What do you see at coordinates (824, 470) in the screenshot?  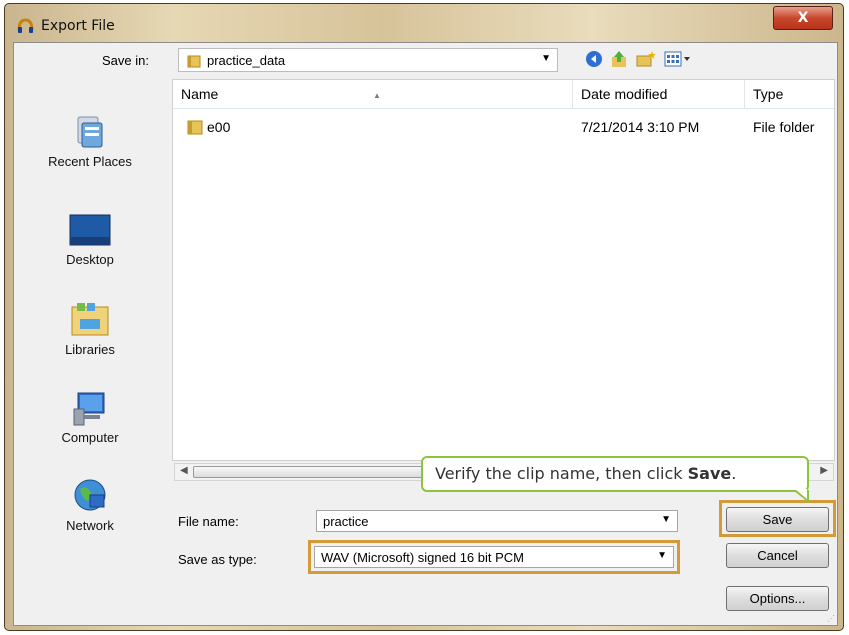 I see `scroll-right-icon: ▶` at bounding box center [824, 470].